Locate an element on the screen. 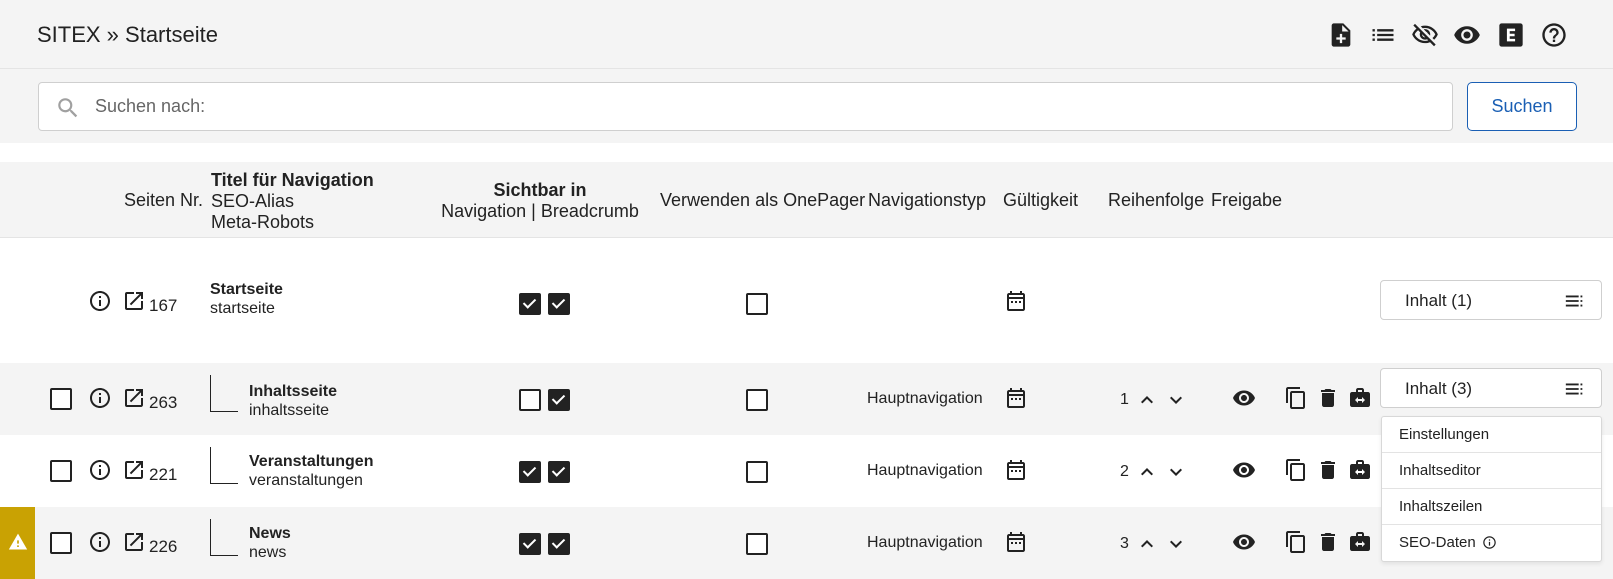 This screenshot has width=1613, height=579. order-number: 1 is located at coordinates (1124, 399).